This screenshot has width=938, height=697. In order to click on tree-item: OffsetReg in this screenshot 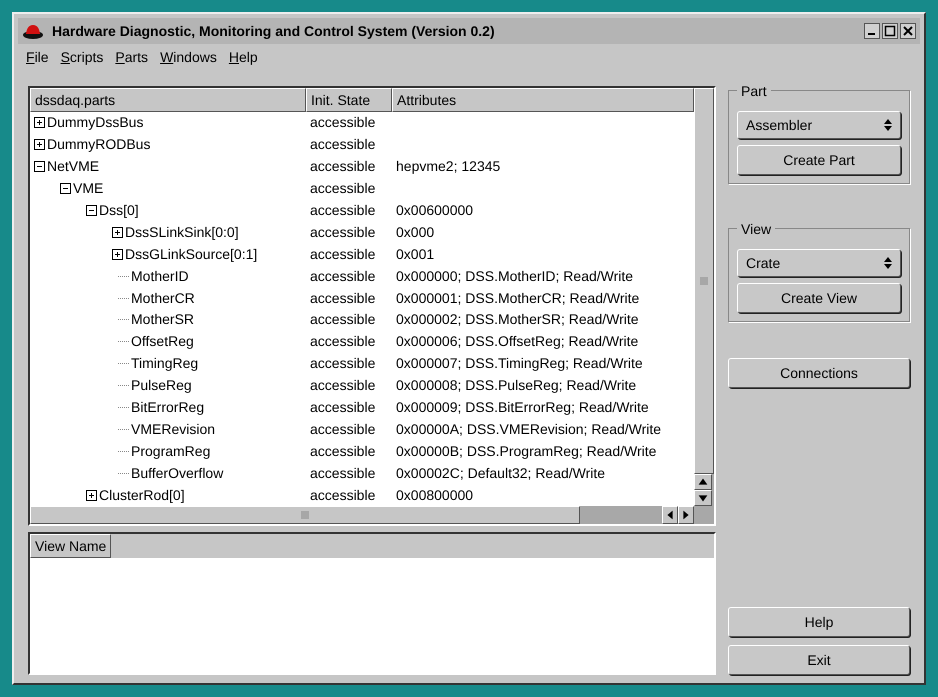, I will do `click(162, 341)`.